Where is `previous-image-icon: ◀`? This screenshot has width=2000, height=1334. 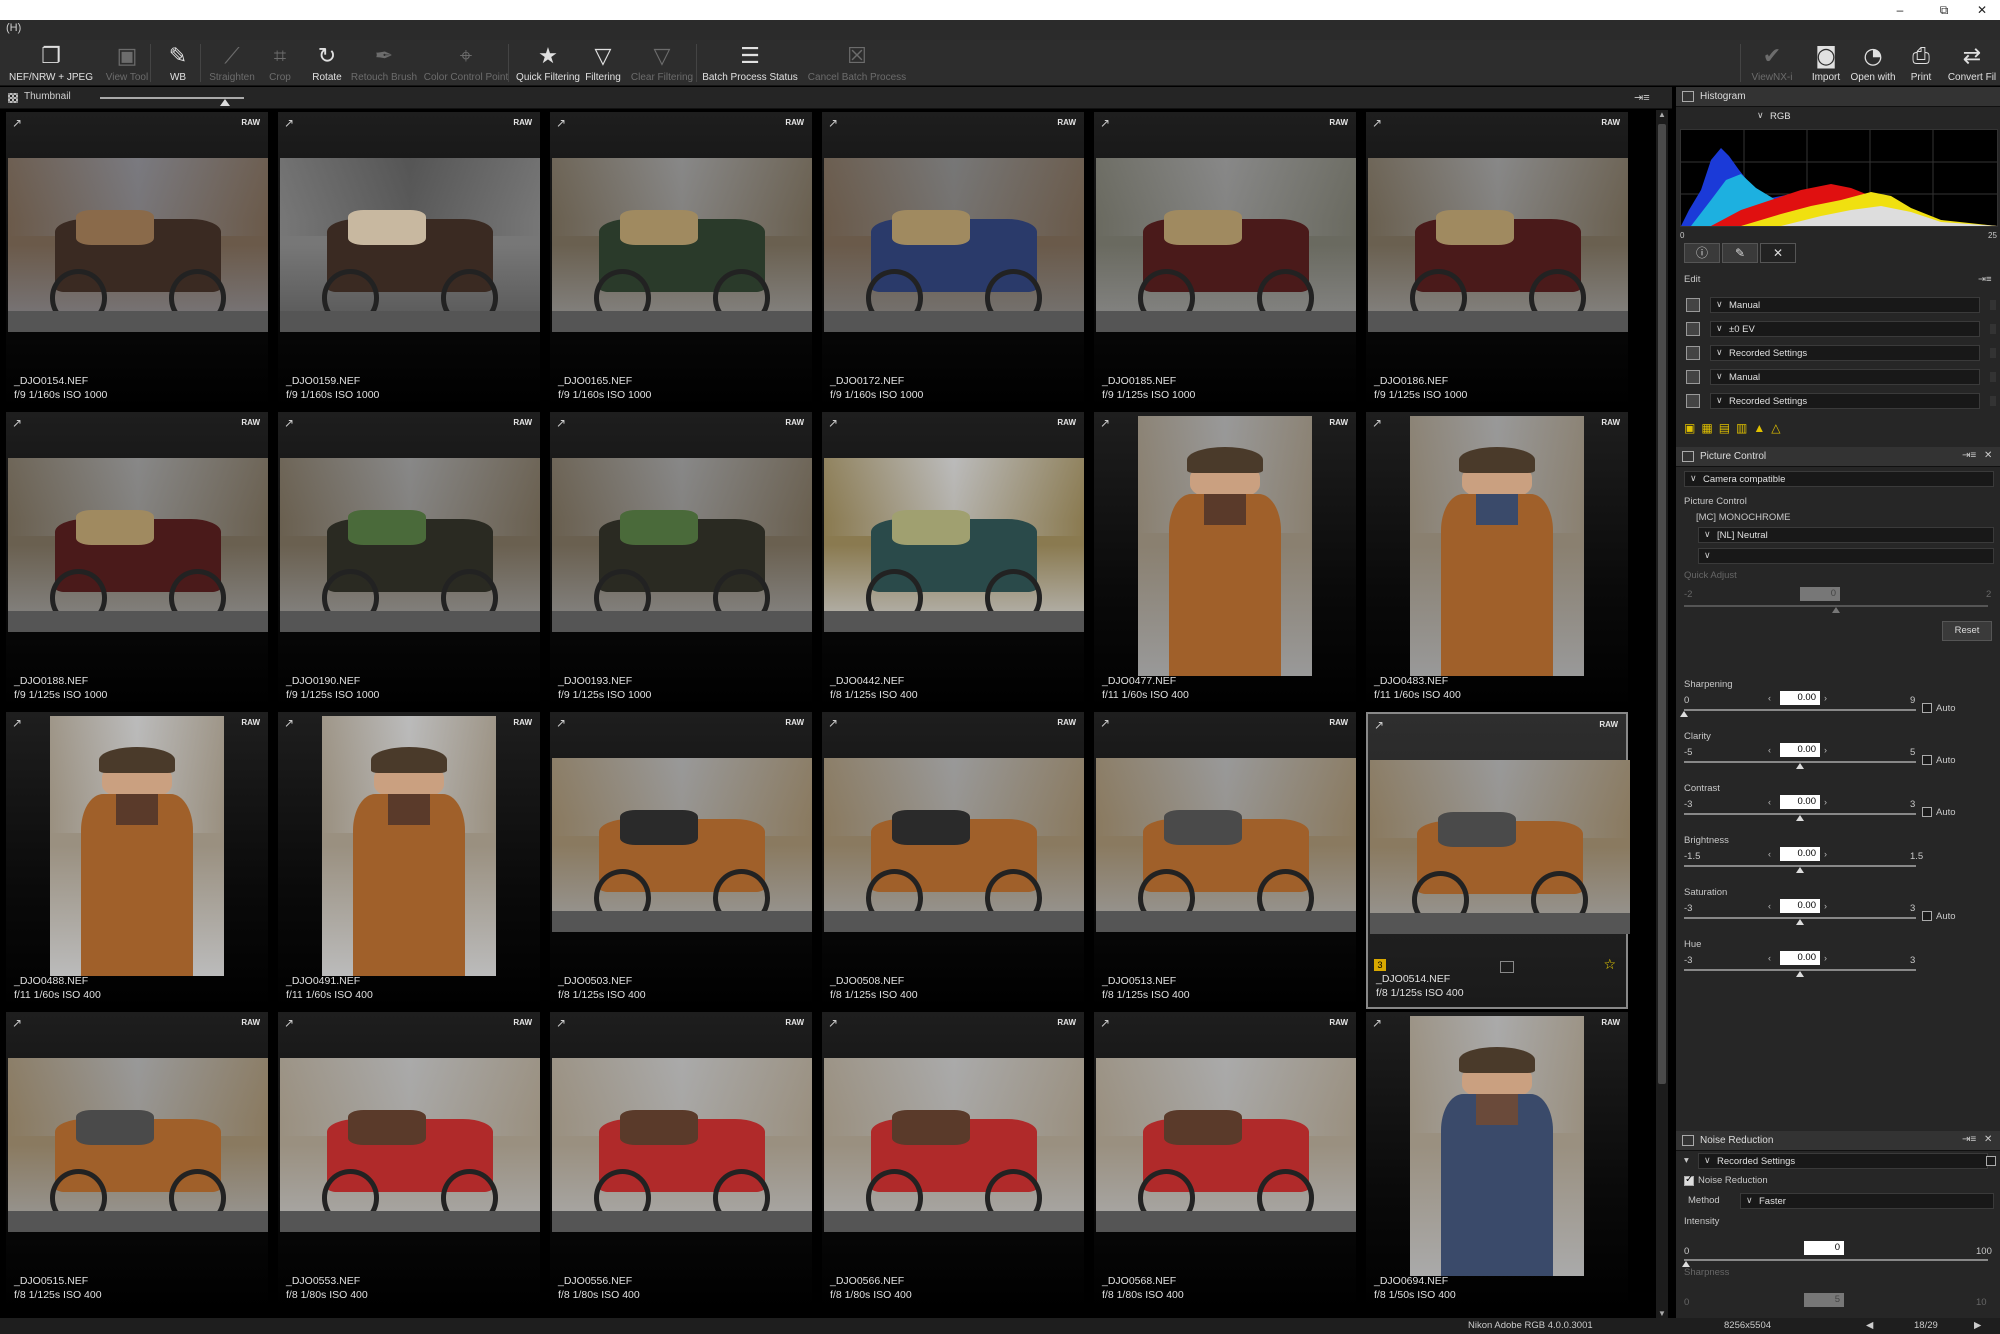 previous-image-icon: ◀ is located at coordinates (1869, 1325).